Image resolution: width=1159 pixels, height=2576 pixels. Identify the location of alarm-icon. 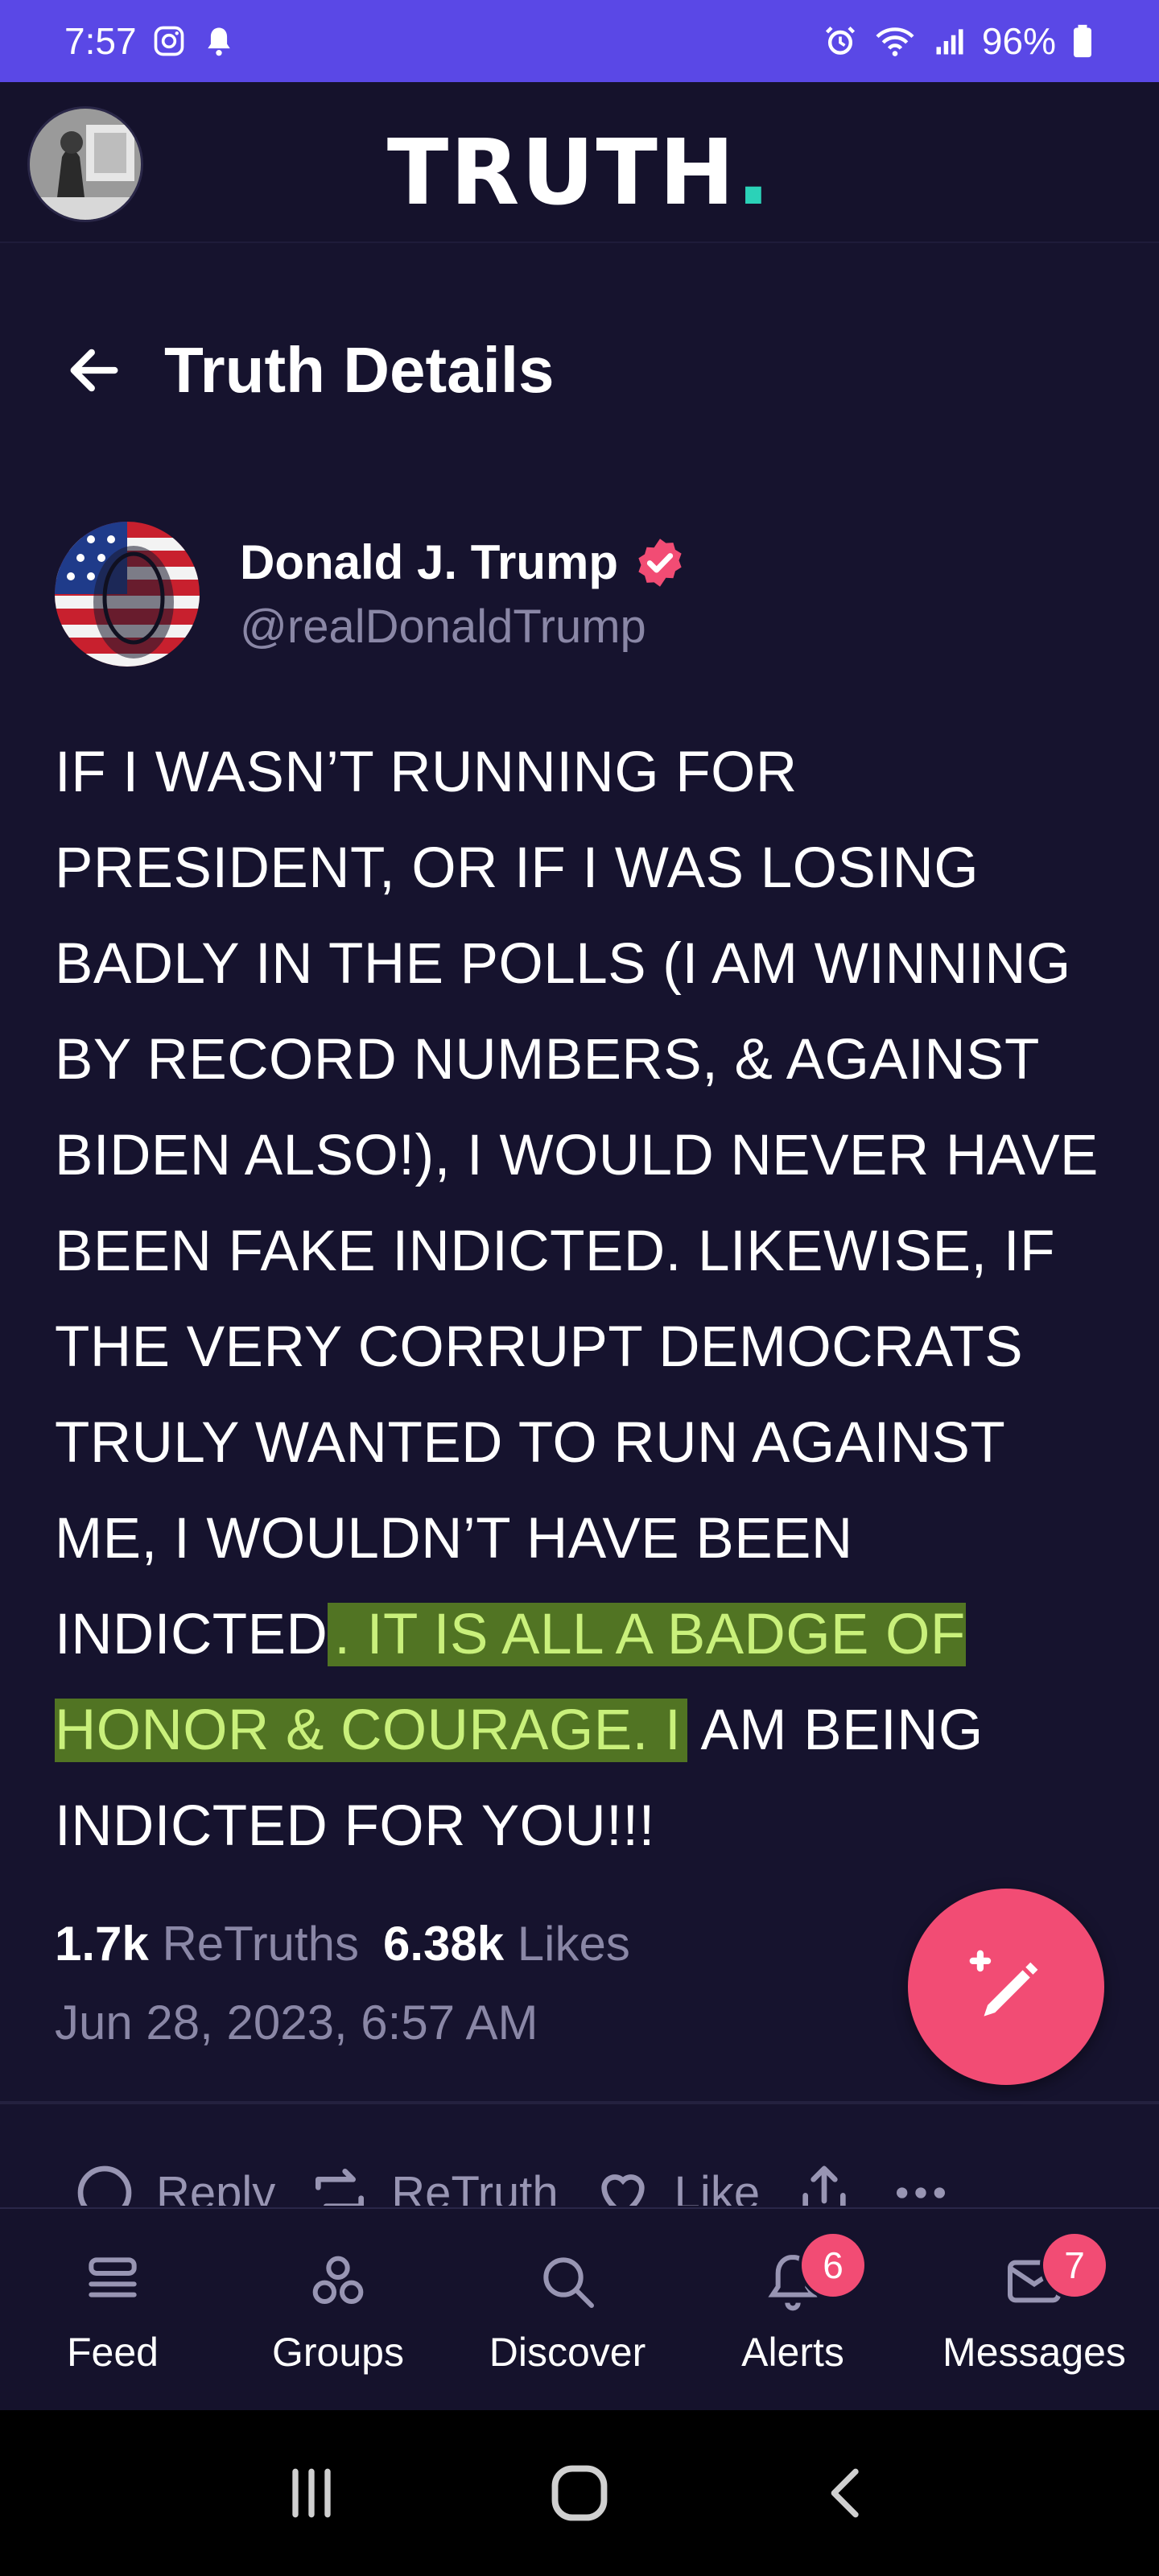
(840, 40).